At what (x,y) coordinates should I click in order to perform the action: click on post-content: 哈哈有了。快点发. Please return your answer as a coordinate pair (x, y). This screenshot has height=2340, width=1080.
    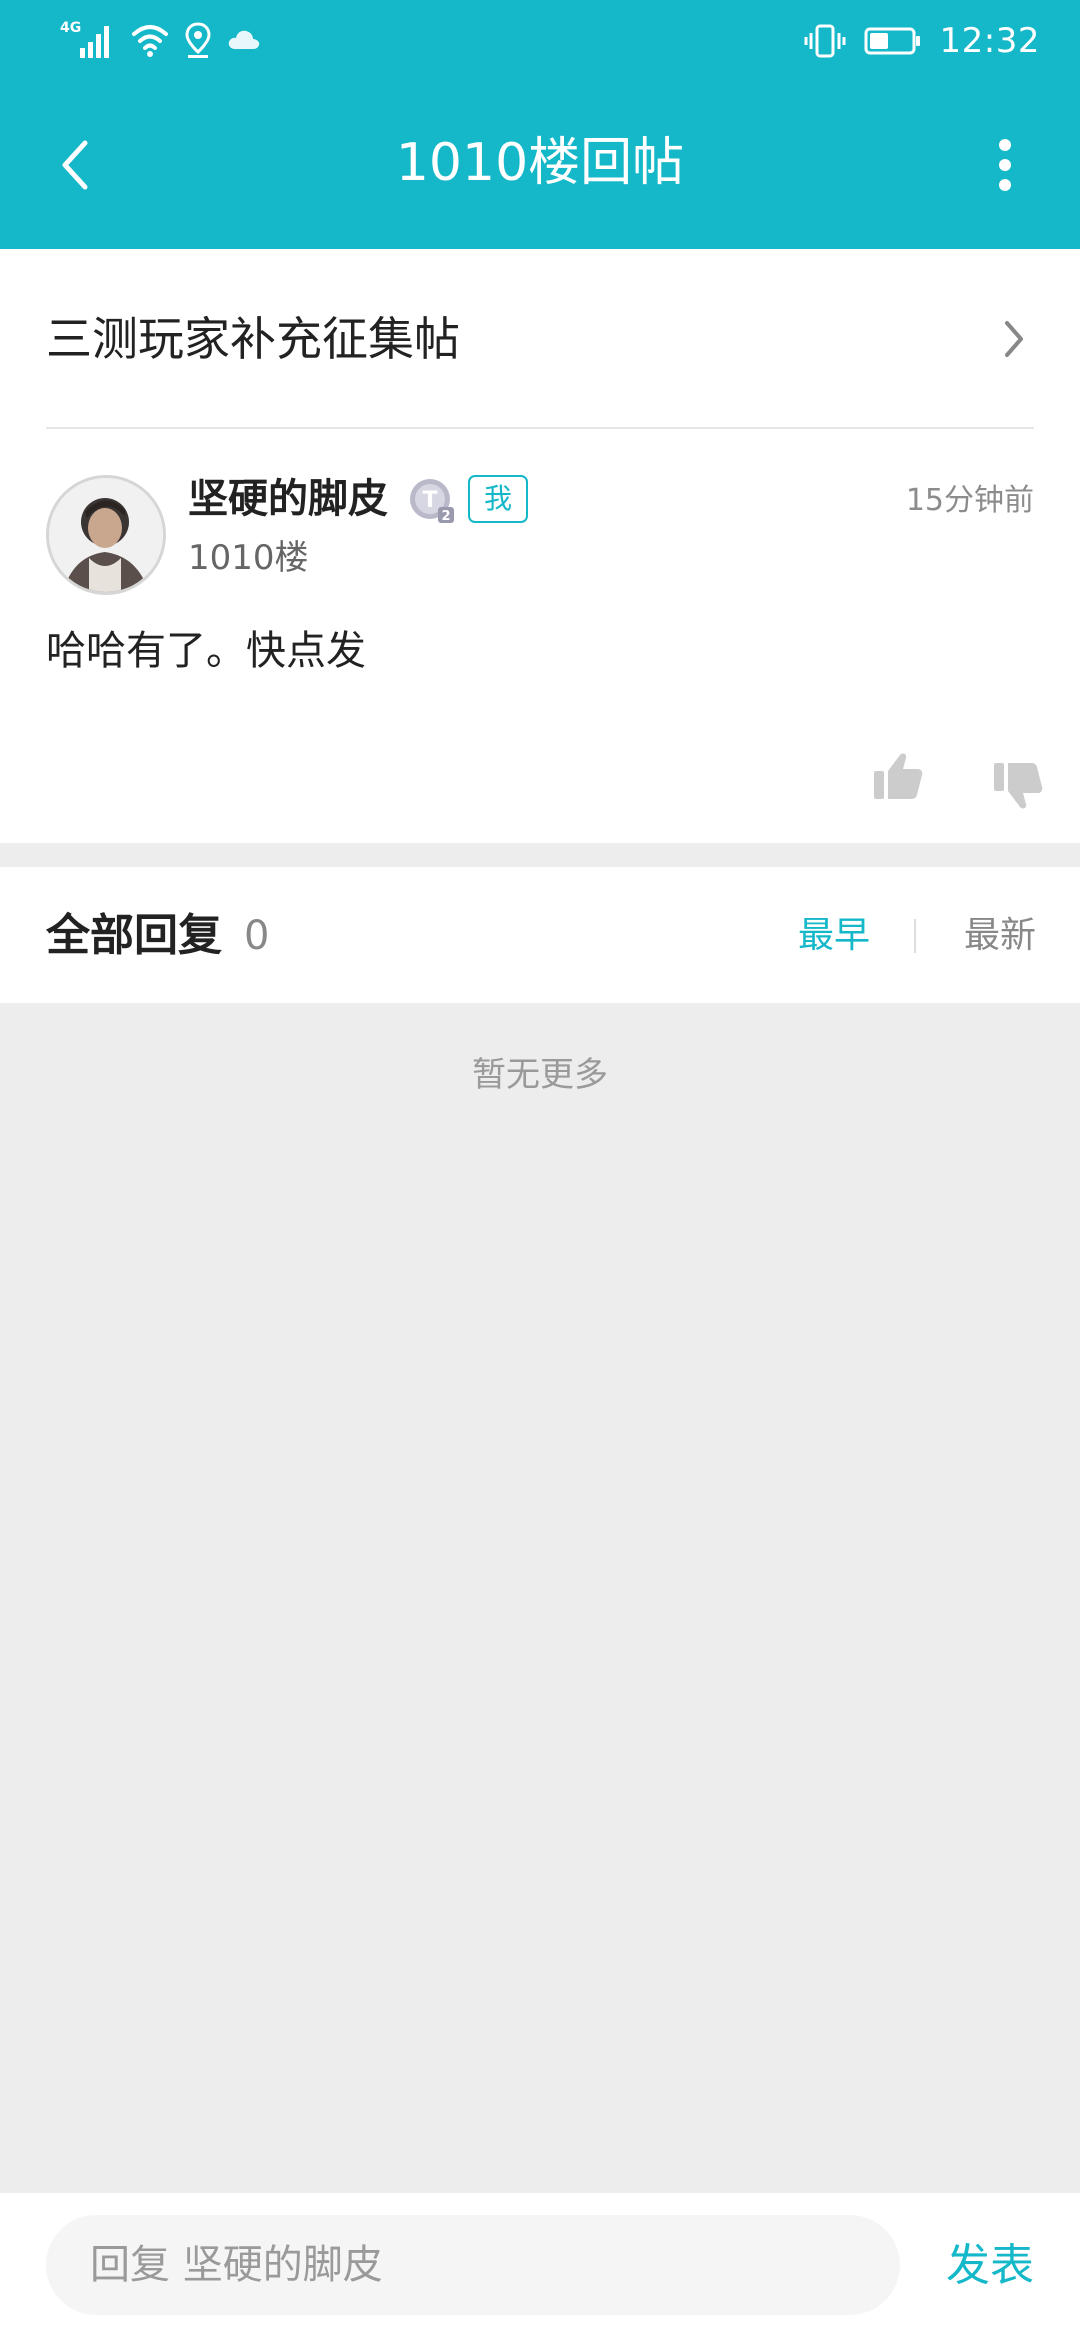
    Looking at the image, I should click on (206, 651).